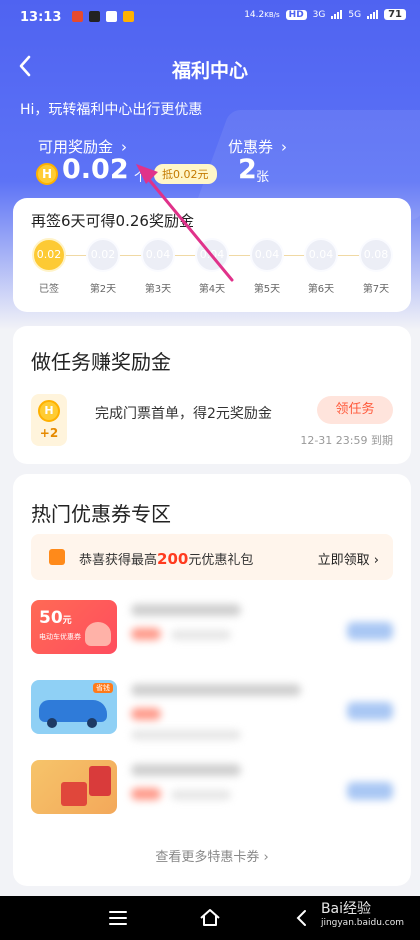  What do you see at coordinates (77, 16) in the screenshot?
I see `news-app-icon` at bounding box center [77, 16].